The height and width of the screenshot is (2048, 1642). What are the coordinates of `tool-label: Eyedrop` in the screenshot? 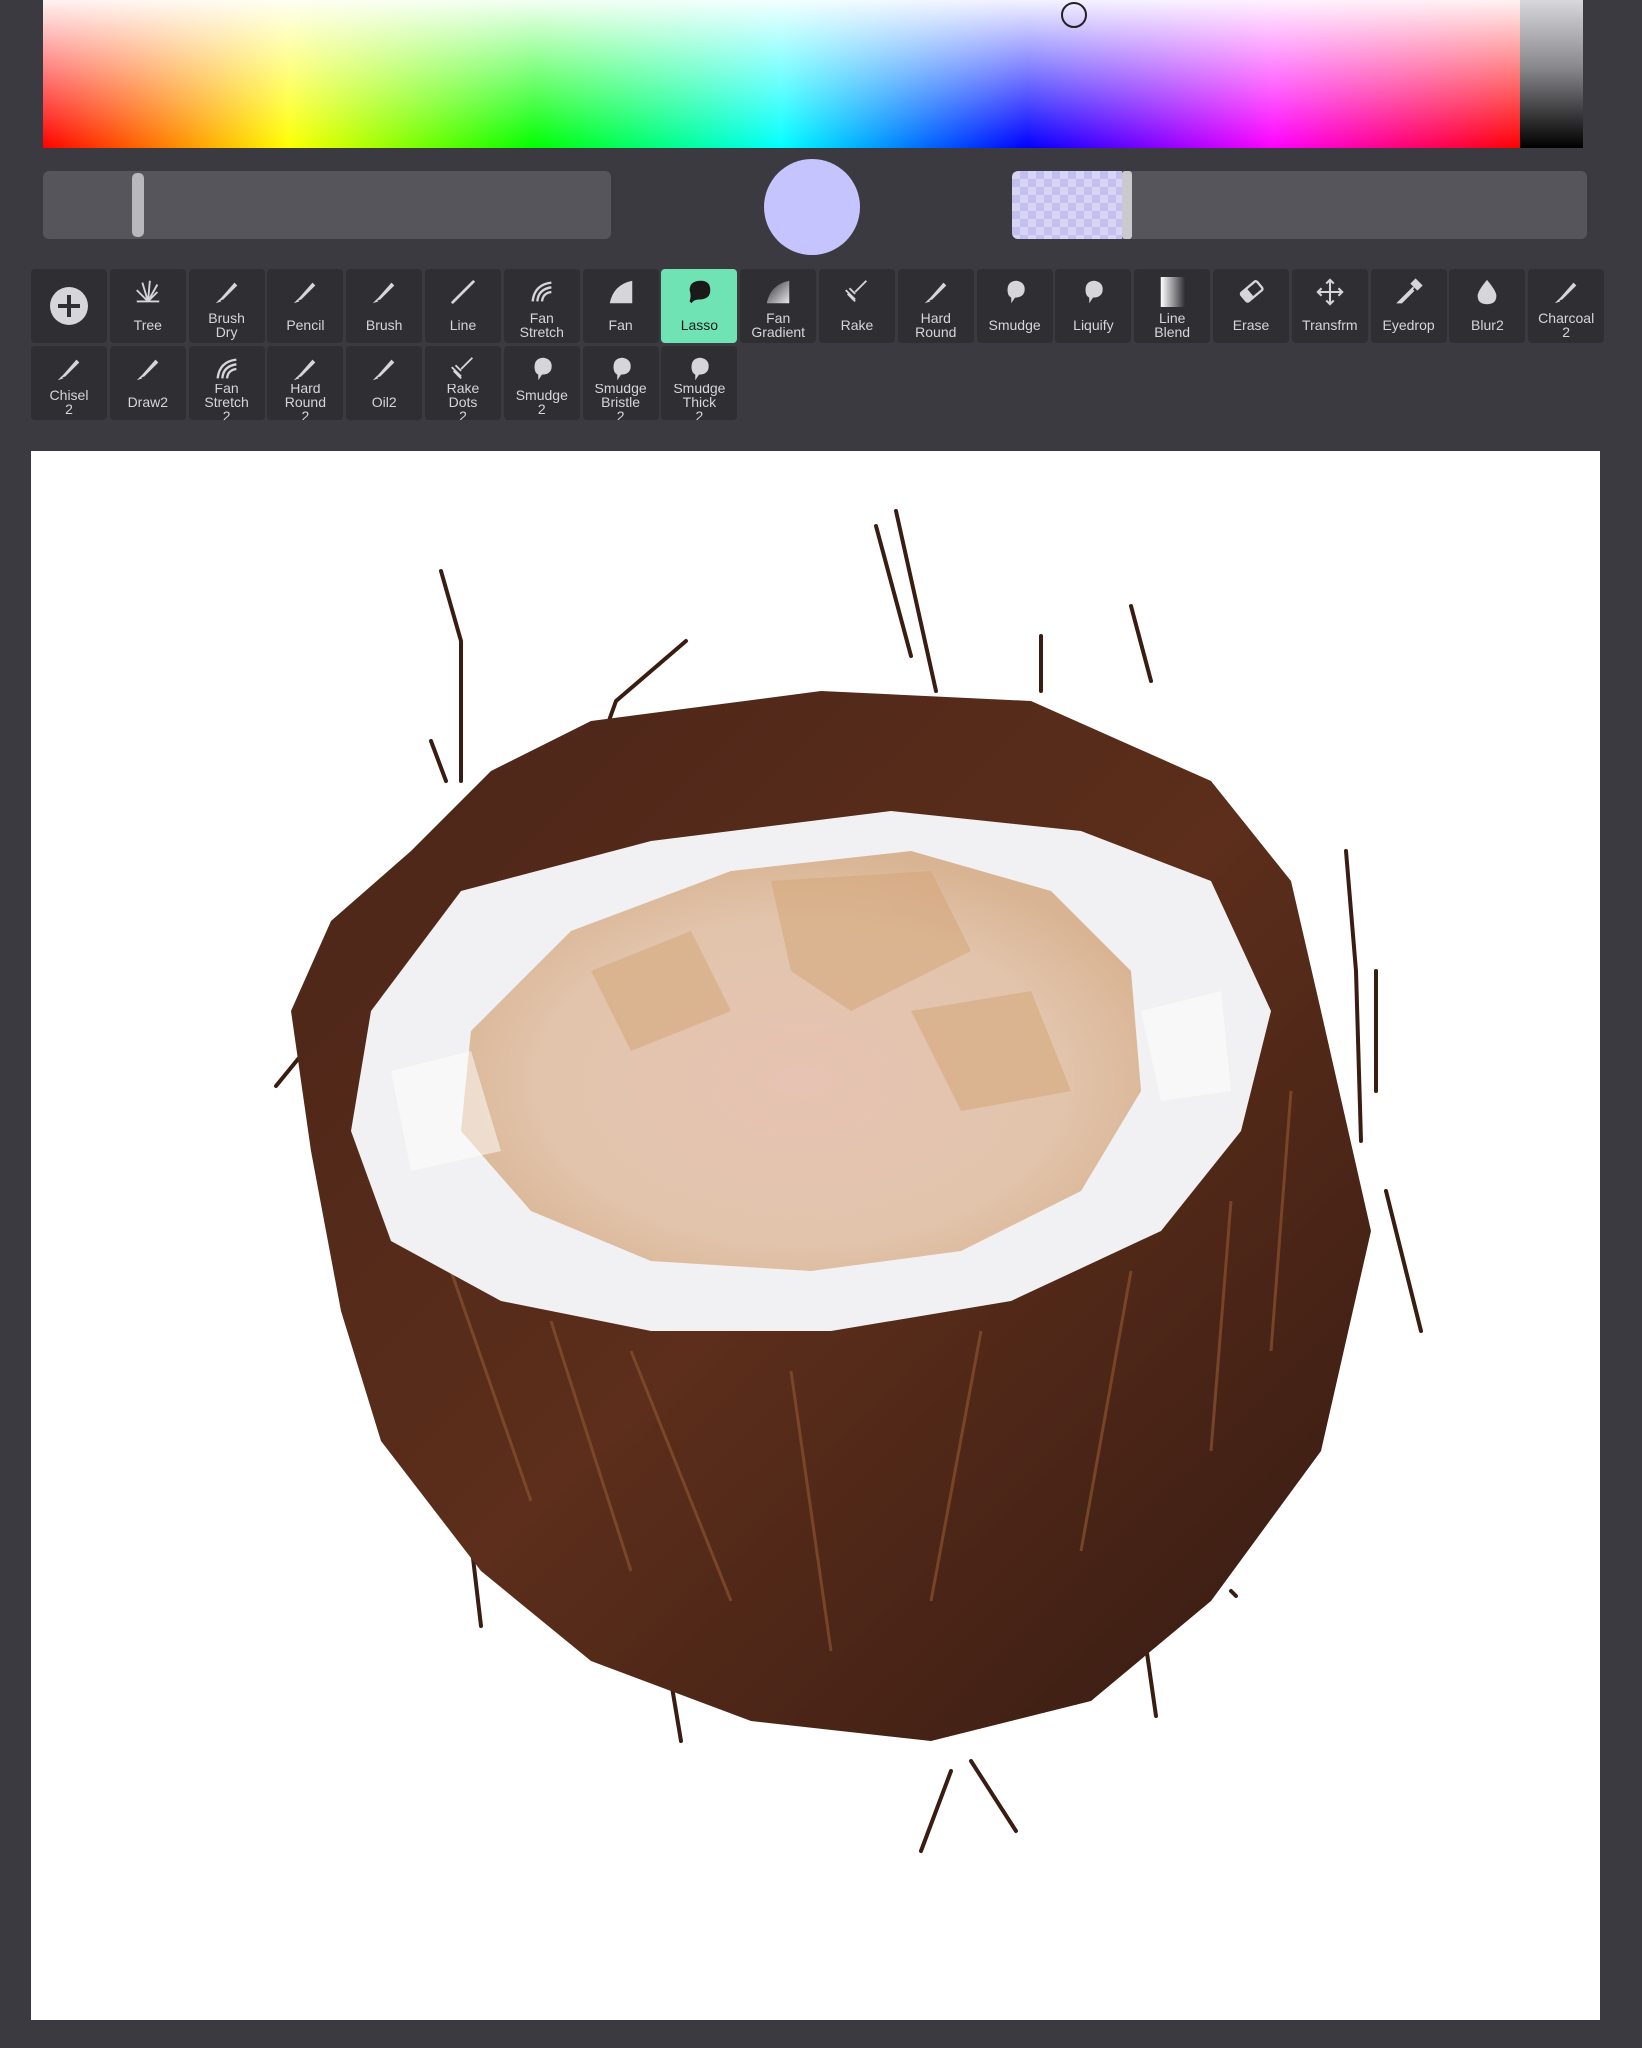 It's located at (1408, 325).